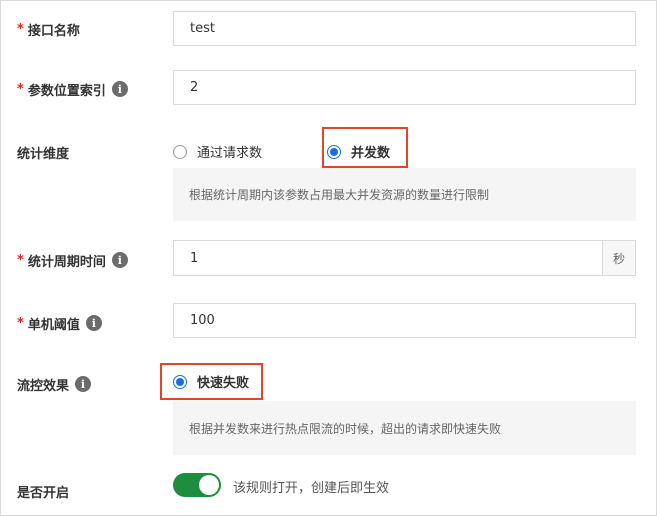  I want to click on stat-dimension-label: 统计维度, so click(43, 154).